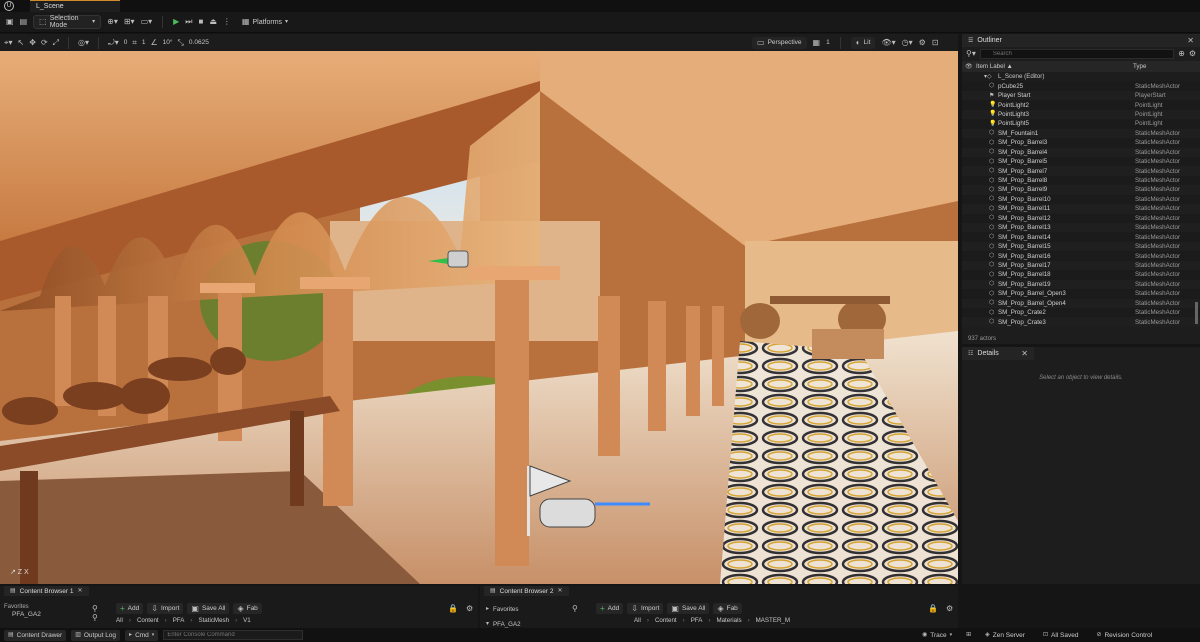  I want to click on cmd-dropdown: ▸ Cmd ▾, so click(142, 635).